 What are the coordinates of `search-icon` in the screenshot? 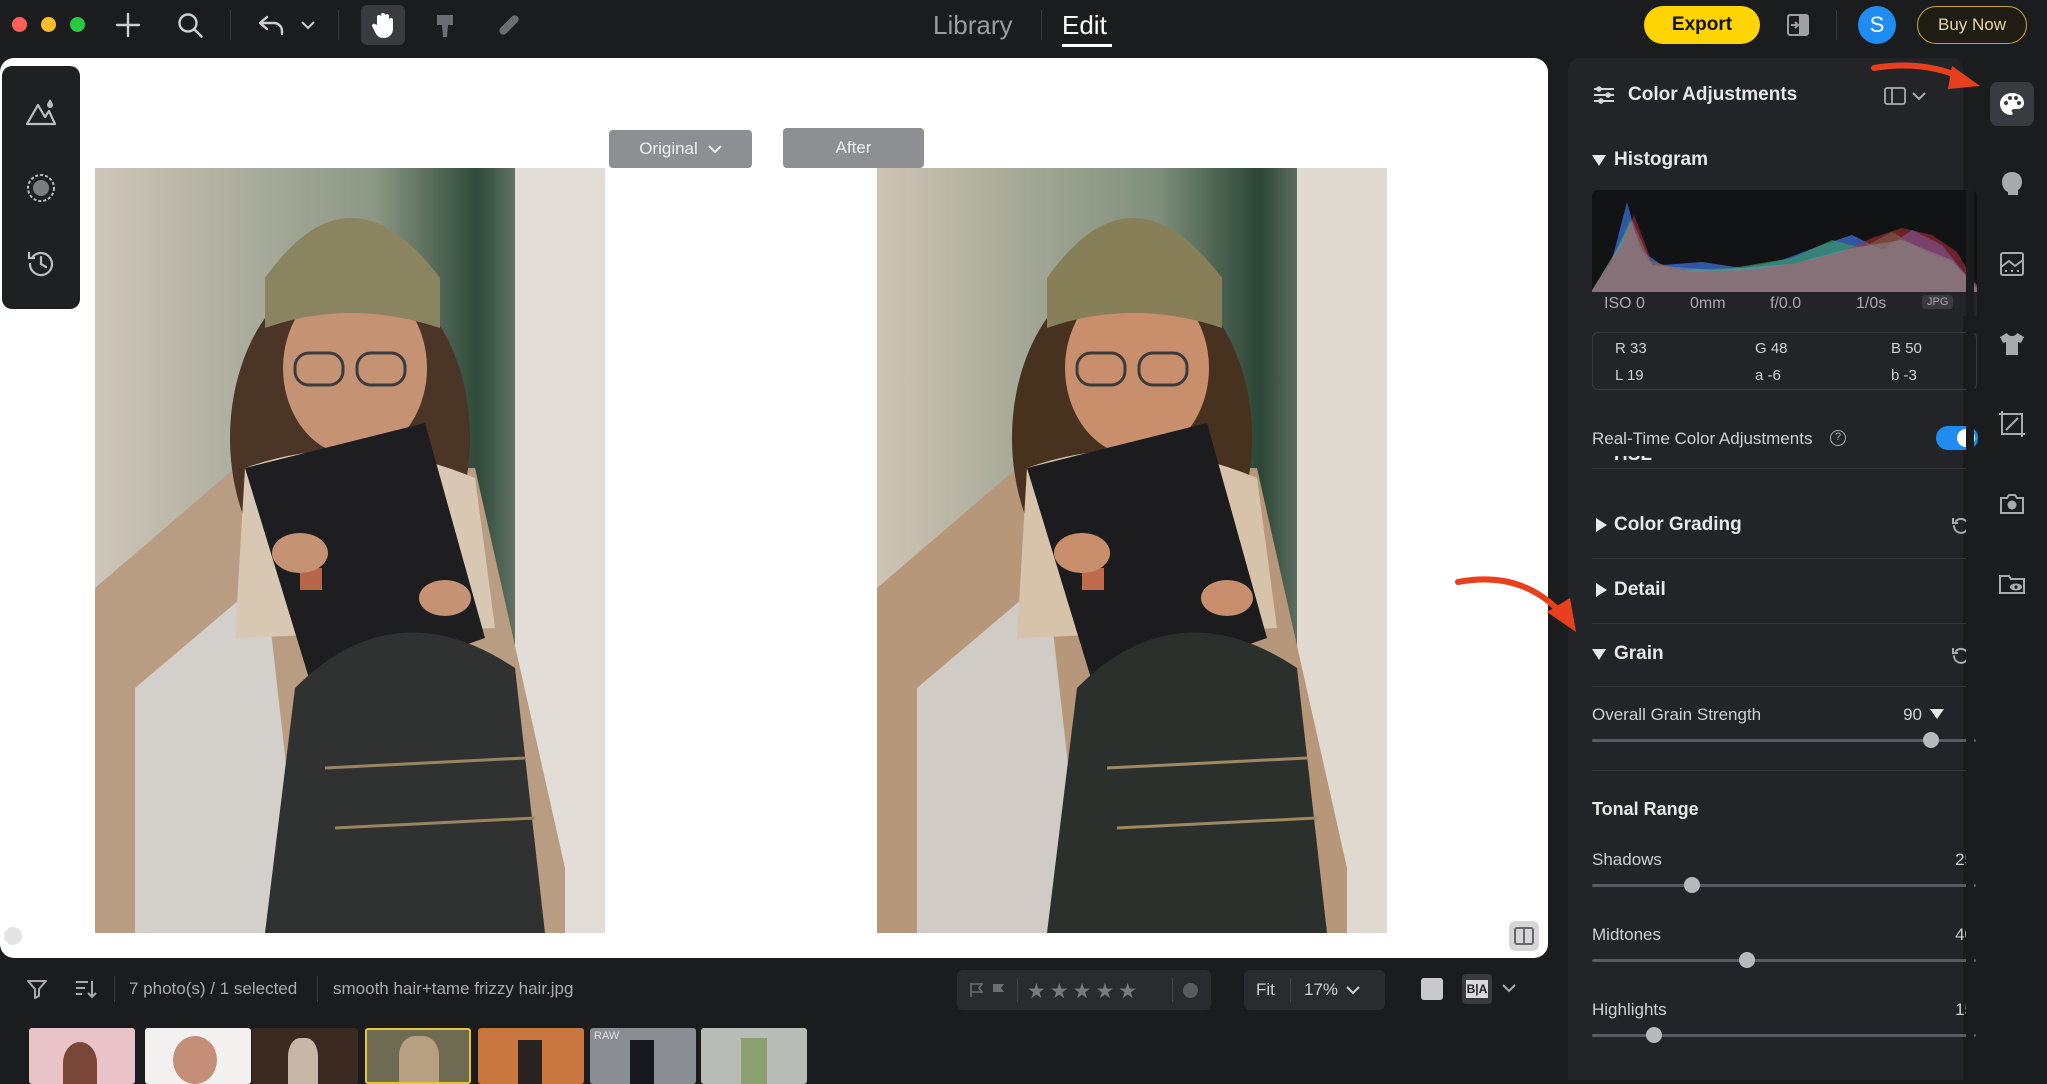 It's located at (190, 25).